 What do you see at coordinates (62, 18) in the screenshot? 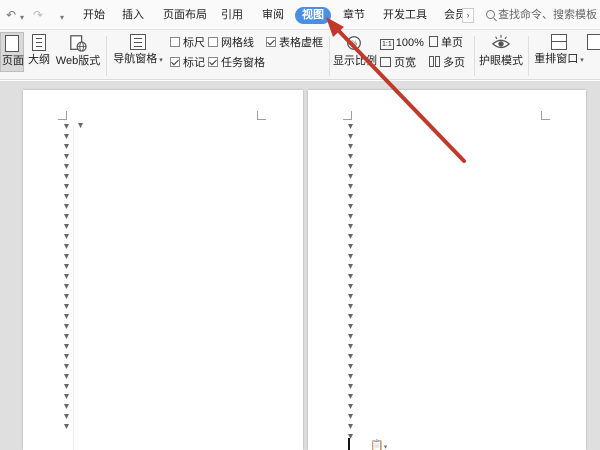
I see `customize-dropdown-icon: ▾` at bounding box center [62, 18].